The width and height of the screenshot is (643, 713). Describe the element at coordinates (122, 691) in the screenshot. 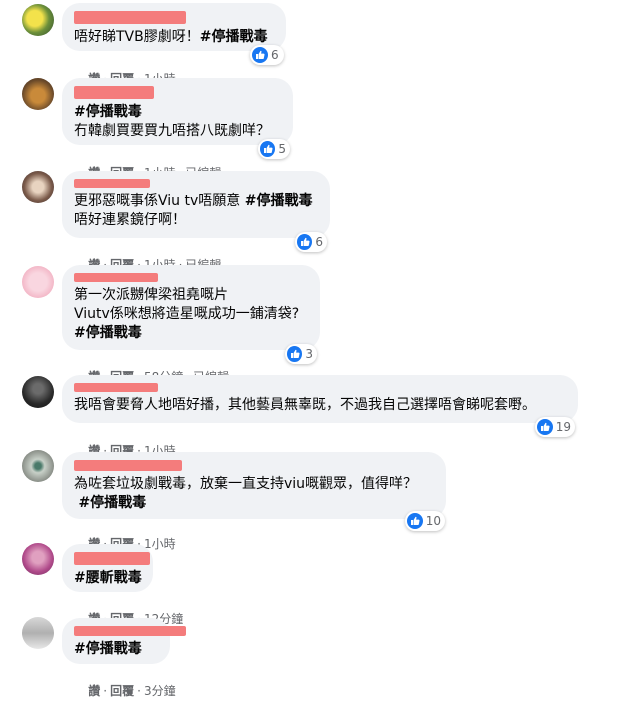

I see `reply-button: 回覆` at that location.